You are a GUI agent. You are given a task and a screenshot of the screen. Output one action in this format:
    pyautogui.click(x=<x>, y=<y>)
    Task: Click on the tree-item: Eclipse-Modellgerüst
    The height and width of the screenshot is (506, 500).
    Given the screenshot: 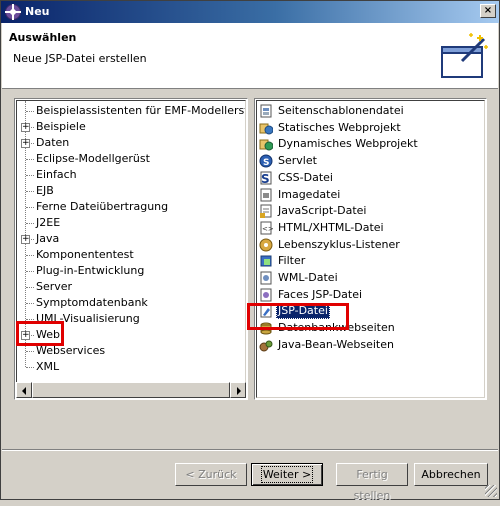 What is the action you would take?
    pyautogui.click(x=93, y=159)
    